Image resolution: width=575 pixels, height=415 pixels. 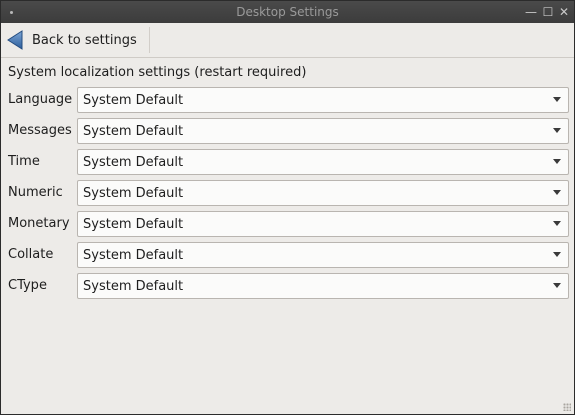 I want to click on maximize-button: ☐, so click(x=548, y=12).